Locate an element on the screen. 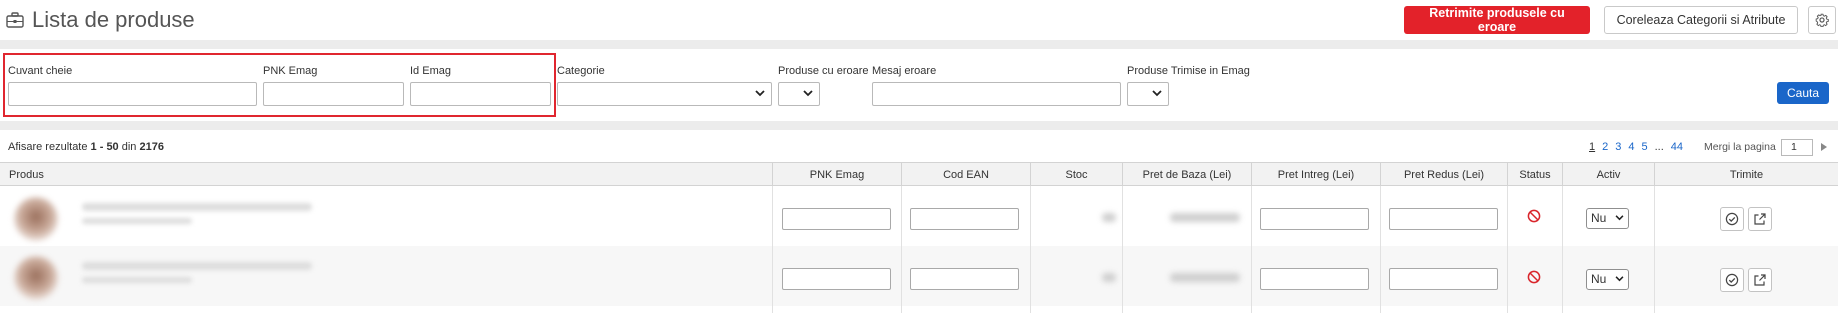 Image resolution: width=1838 pixels, height=313 pixels. page-link-2: 2 is located at coordinates (1605, 147).